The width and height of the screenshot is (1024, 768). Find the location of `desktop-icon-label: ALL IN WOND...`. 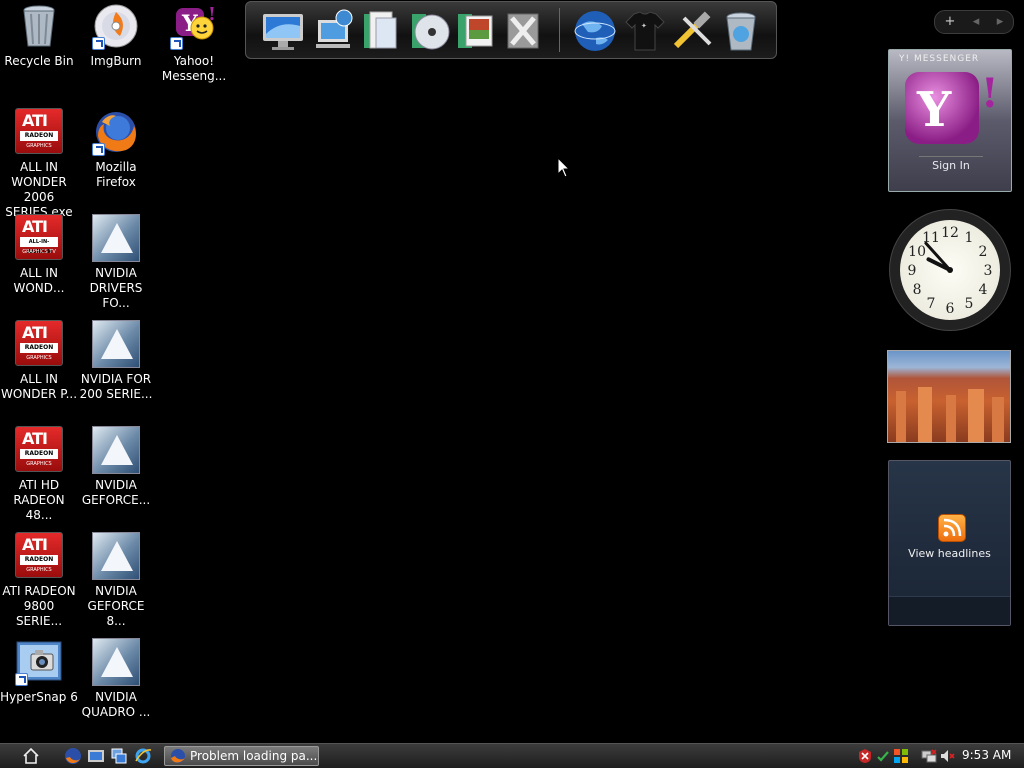

desktop-icon-label: ALL IN WOND... is located at coordinates (39, 280).